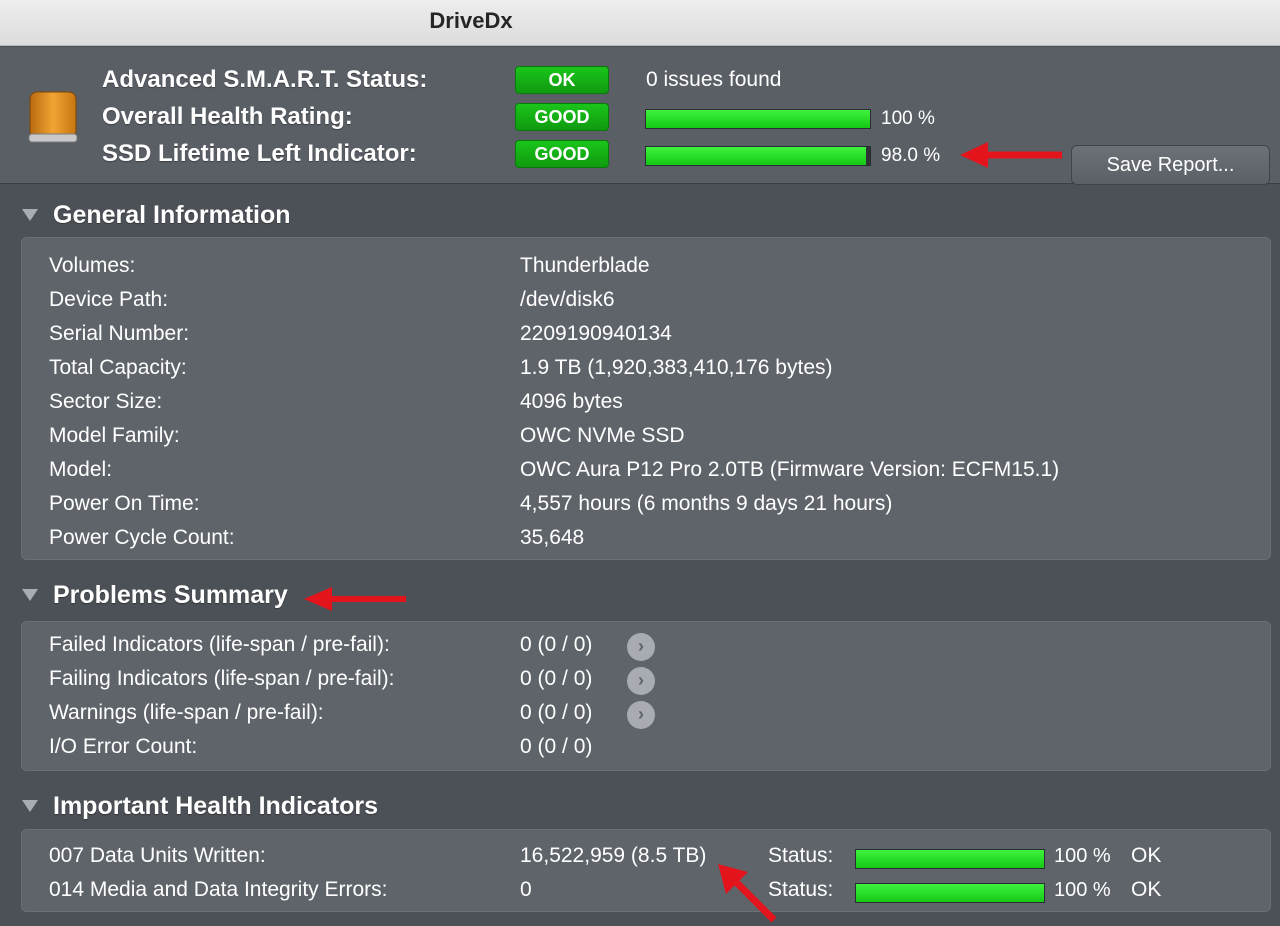 This screenshot has width=1280, height=926. I want to click on problem-row-io-errors: I/O Error Count: 0 (0 / 0), so click(646, 748).